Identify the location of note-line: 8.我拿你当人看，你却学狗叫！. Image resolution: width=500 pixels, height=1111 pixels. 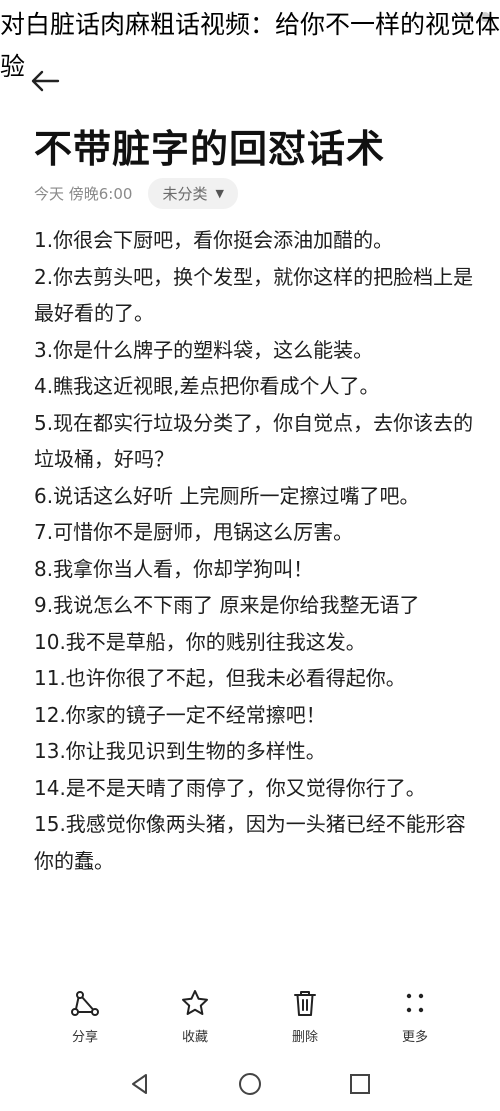
(174, 568).